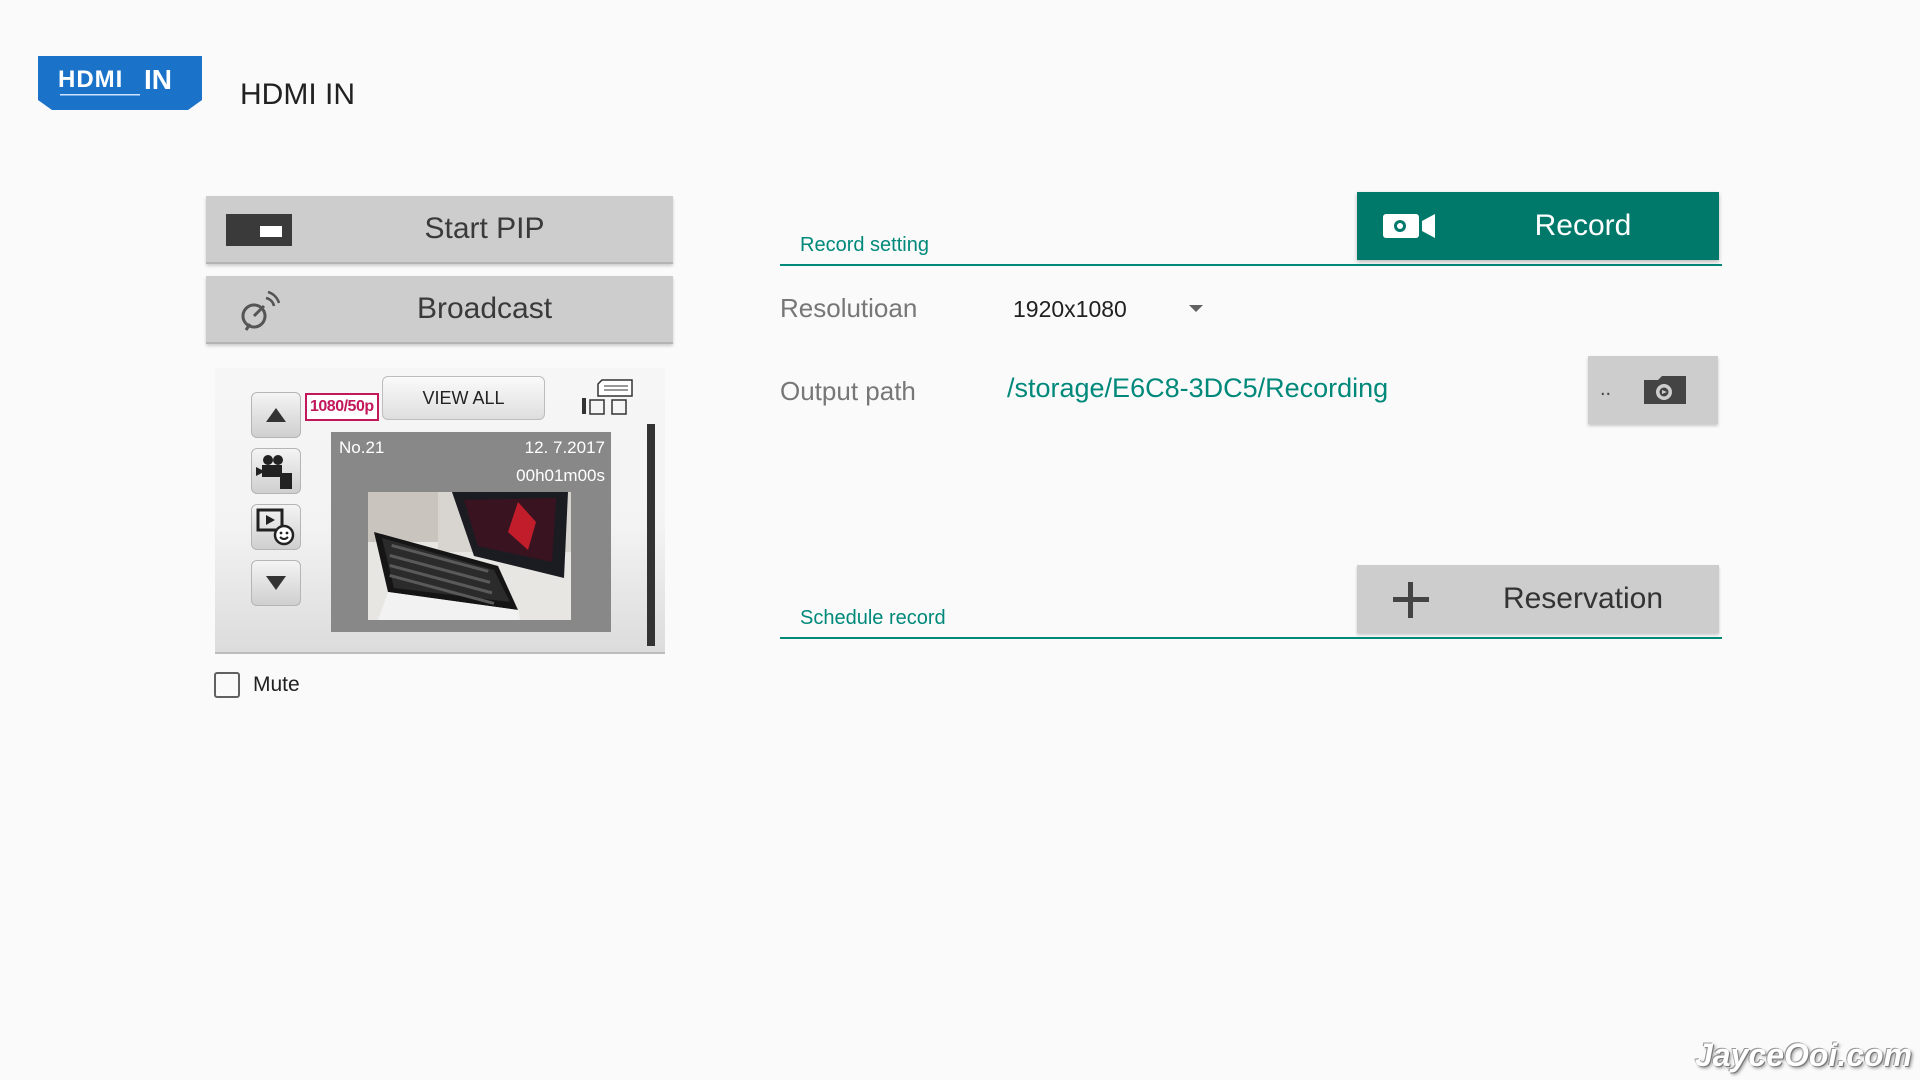 The image size is (1920, 1080). What do you see at coordinates (158, 79) in the screenshot?
I see `svg-text: IN` at bounding box center [158, 79].